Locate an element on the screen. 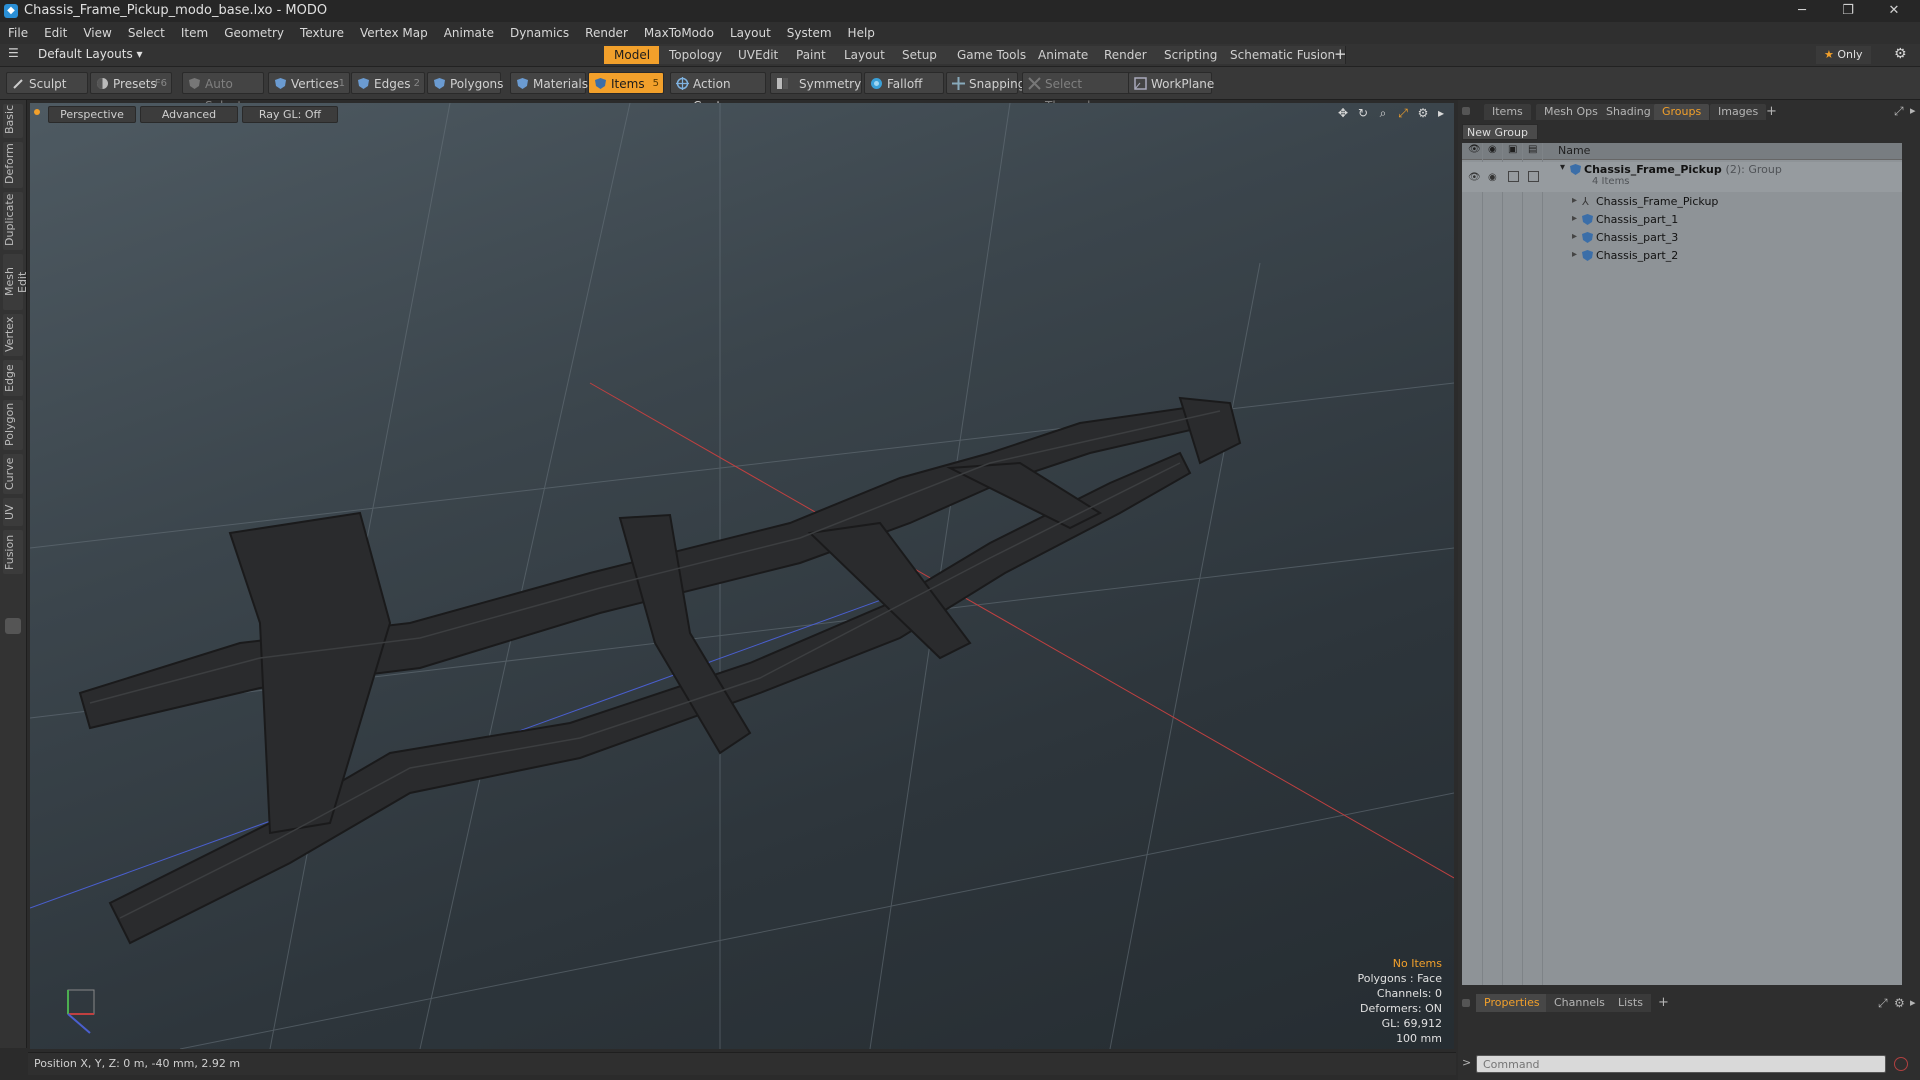  add-properties-tab-button: + is located at coordinates (1663, 1002).